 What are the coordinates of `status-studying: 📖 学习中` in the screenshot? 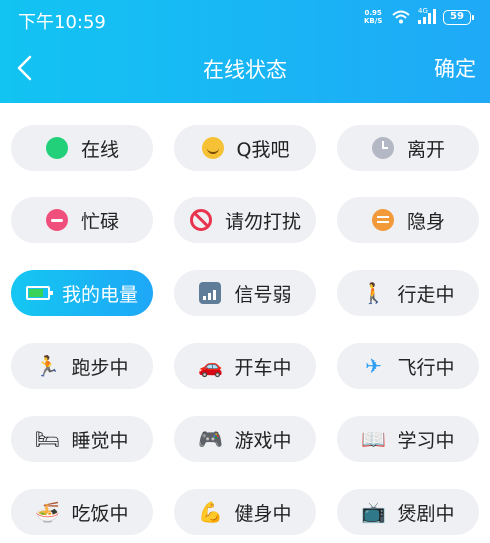 It's located at (408, 439).